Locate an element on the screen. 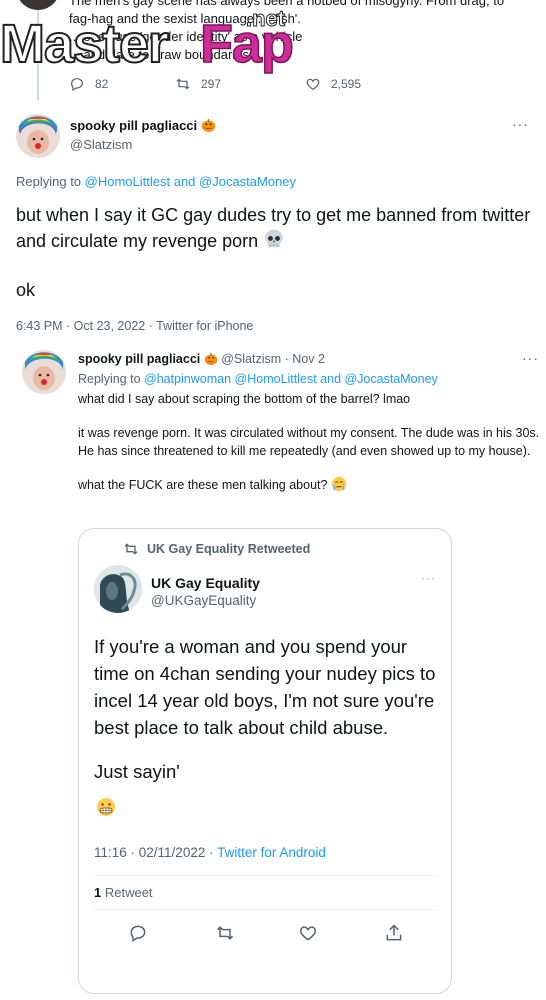 The image size is (546, 1000). main-tweet-avatar is located at coordinates (38, 136).